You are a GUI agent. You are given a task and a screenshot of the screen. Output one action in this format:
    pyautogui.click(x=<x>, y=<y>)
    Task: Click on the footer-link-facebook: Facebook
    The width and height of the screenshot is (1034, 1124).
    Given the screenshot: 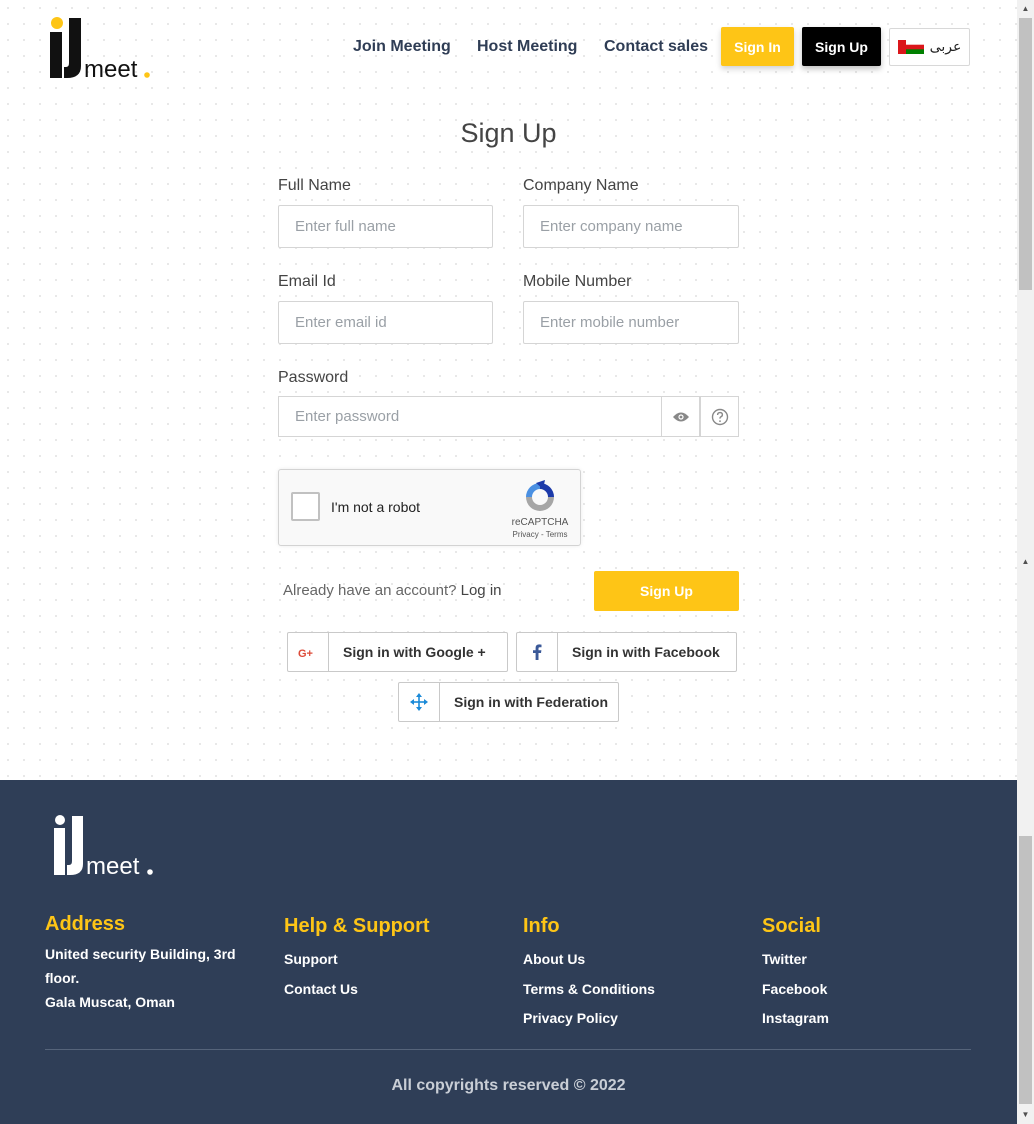 What is the action you would take?
    pyautogui.click(x=794, y=989)
    